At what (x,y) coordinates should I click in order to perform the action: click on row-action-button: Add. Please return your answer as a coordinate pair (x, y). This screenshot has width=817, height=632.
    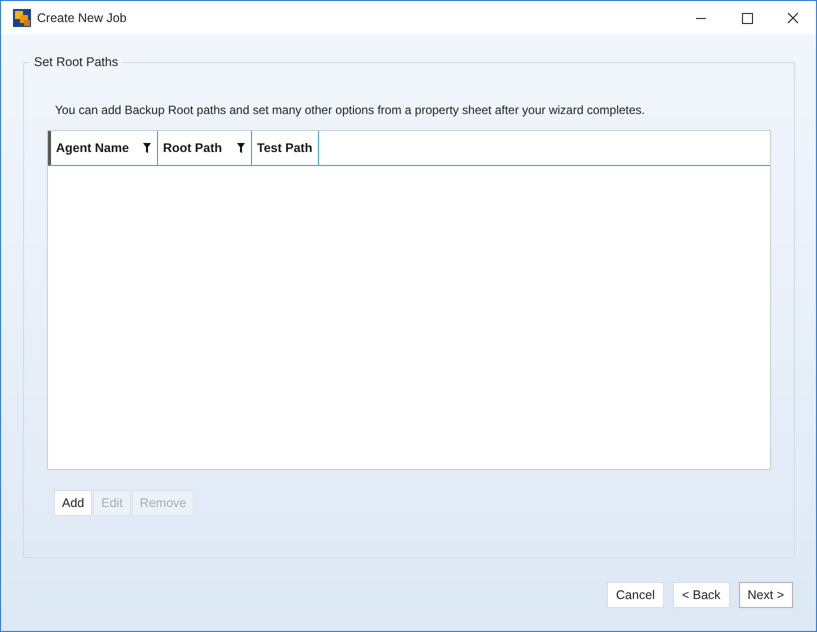
    Looking at the image, I should click on (73, 503).